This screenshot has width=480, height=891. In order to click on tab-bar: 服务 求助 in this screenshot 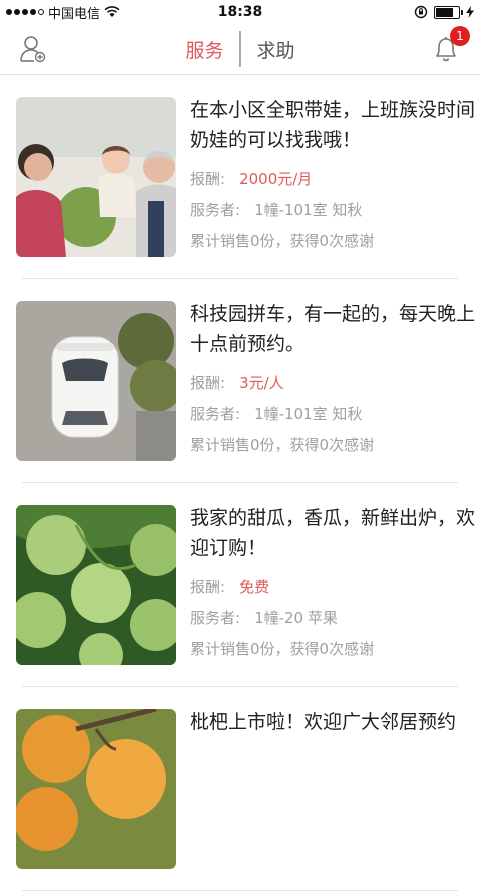, I will do `click(239, 49)`.